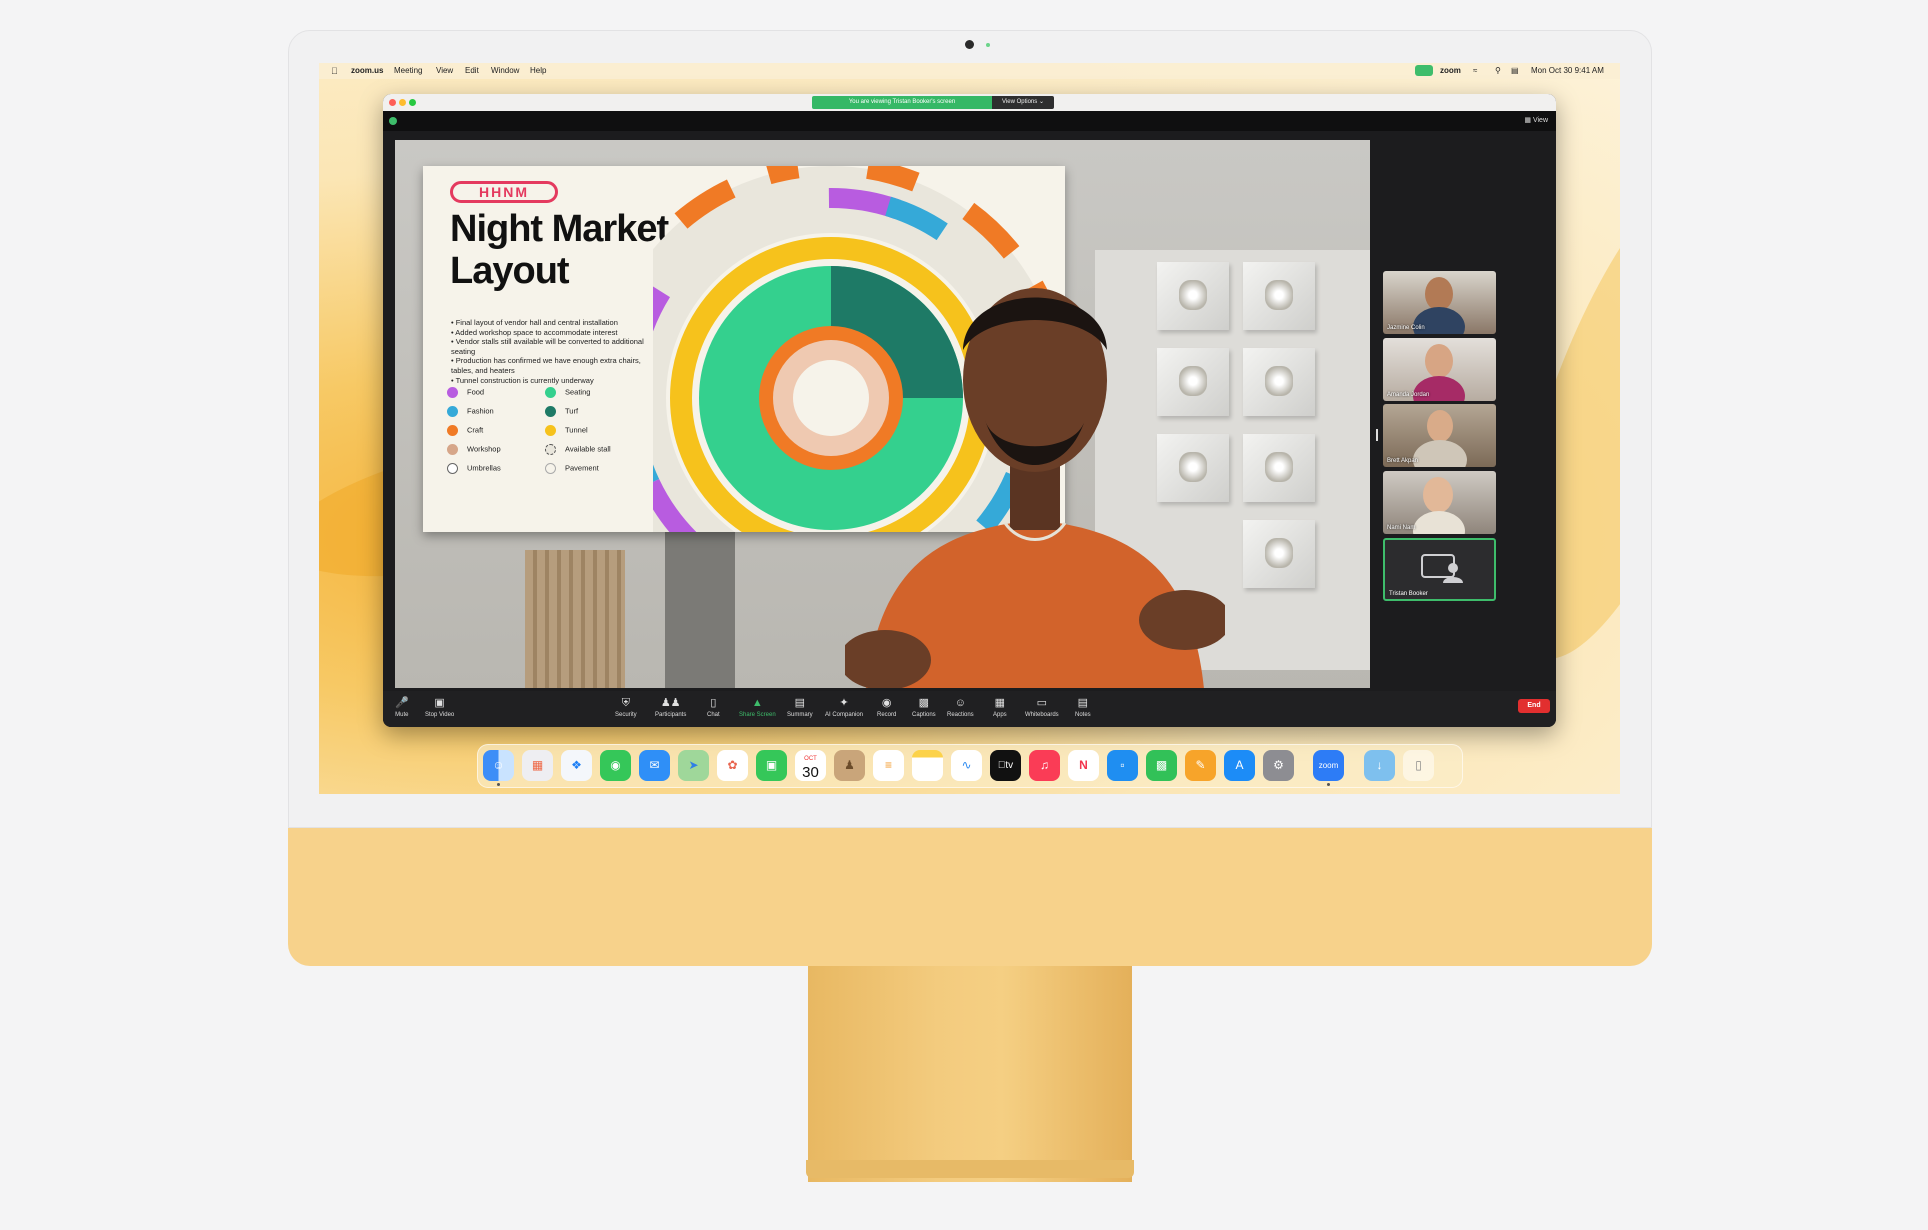 The image size is (1928, 1230). Describe the element at coordinates (654, 765) in the screenshot. I see `mail-icon: ✉` at that location.